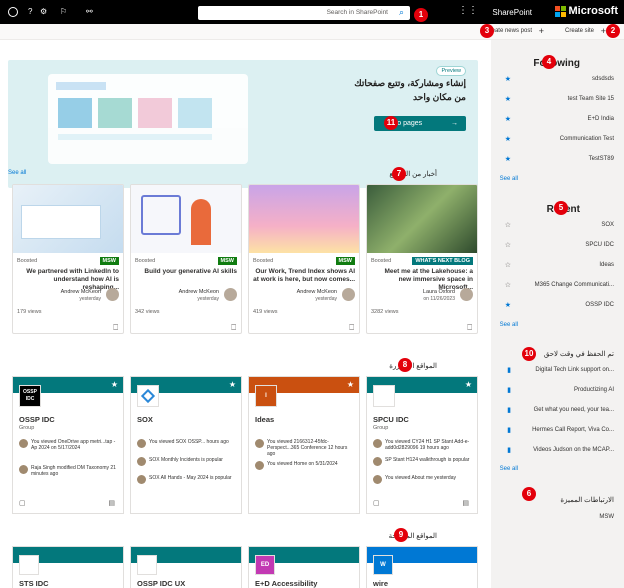  Describe the element at coordinates (304, 567) in the screenshot. I see `suggested-site-card: ED E+D Accessibility` at that location.